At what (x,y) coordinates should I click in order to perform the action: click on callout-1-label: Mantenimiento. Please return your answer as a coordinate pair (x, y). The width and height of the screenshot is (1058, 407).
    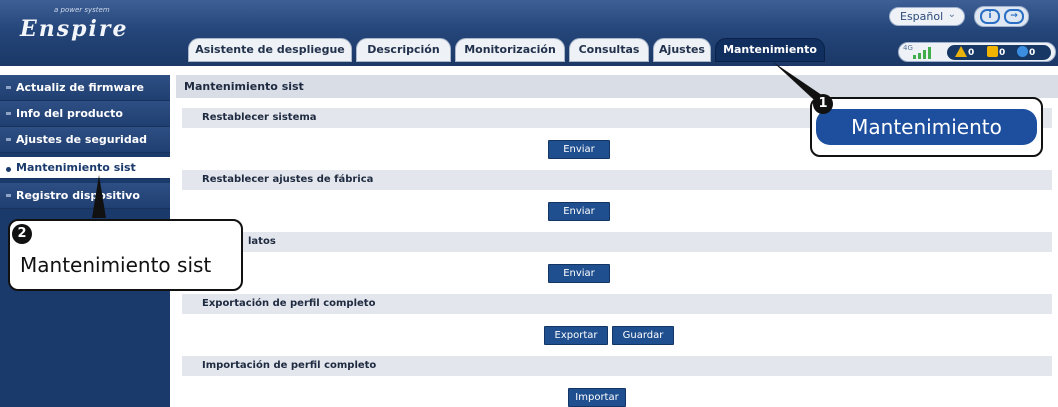
    Looking at the image, I should click on (926, 127).